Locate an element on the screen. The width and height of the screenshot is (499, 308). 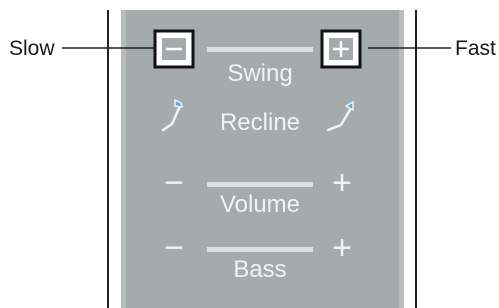
swing-slow-button is located at coordinates (174, 49).